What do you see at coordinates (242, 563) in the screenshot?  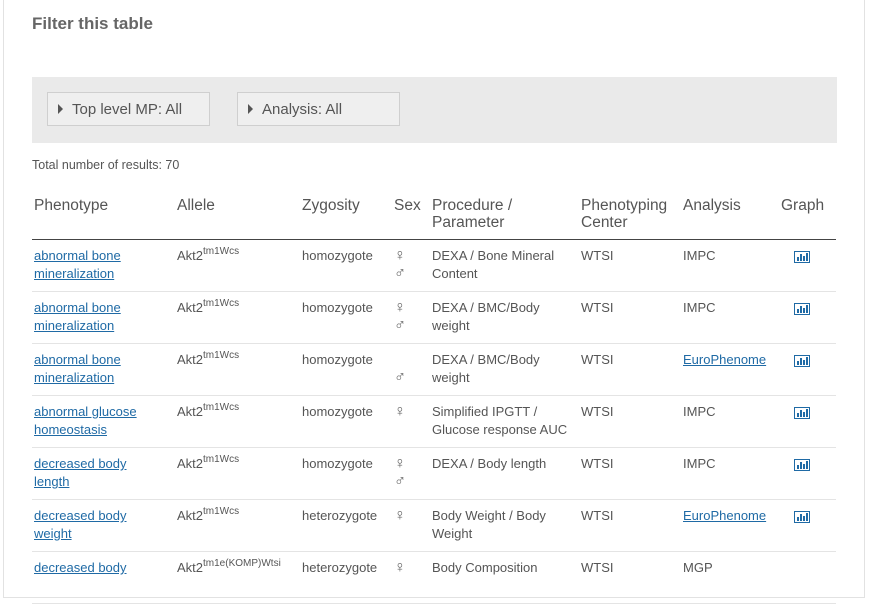 I see `allele-superscript: tm1e(KOMP)Wtsi` at bounding box center [242, 563].